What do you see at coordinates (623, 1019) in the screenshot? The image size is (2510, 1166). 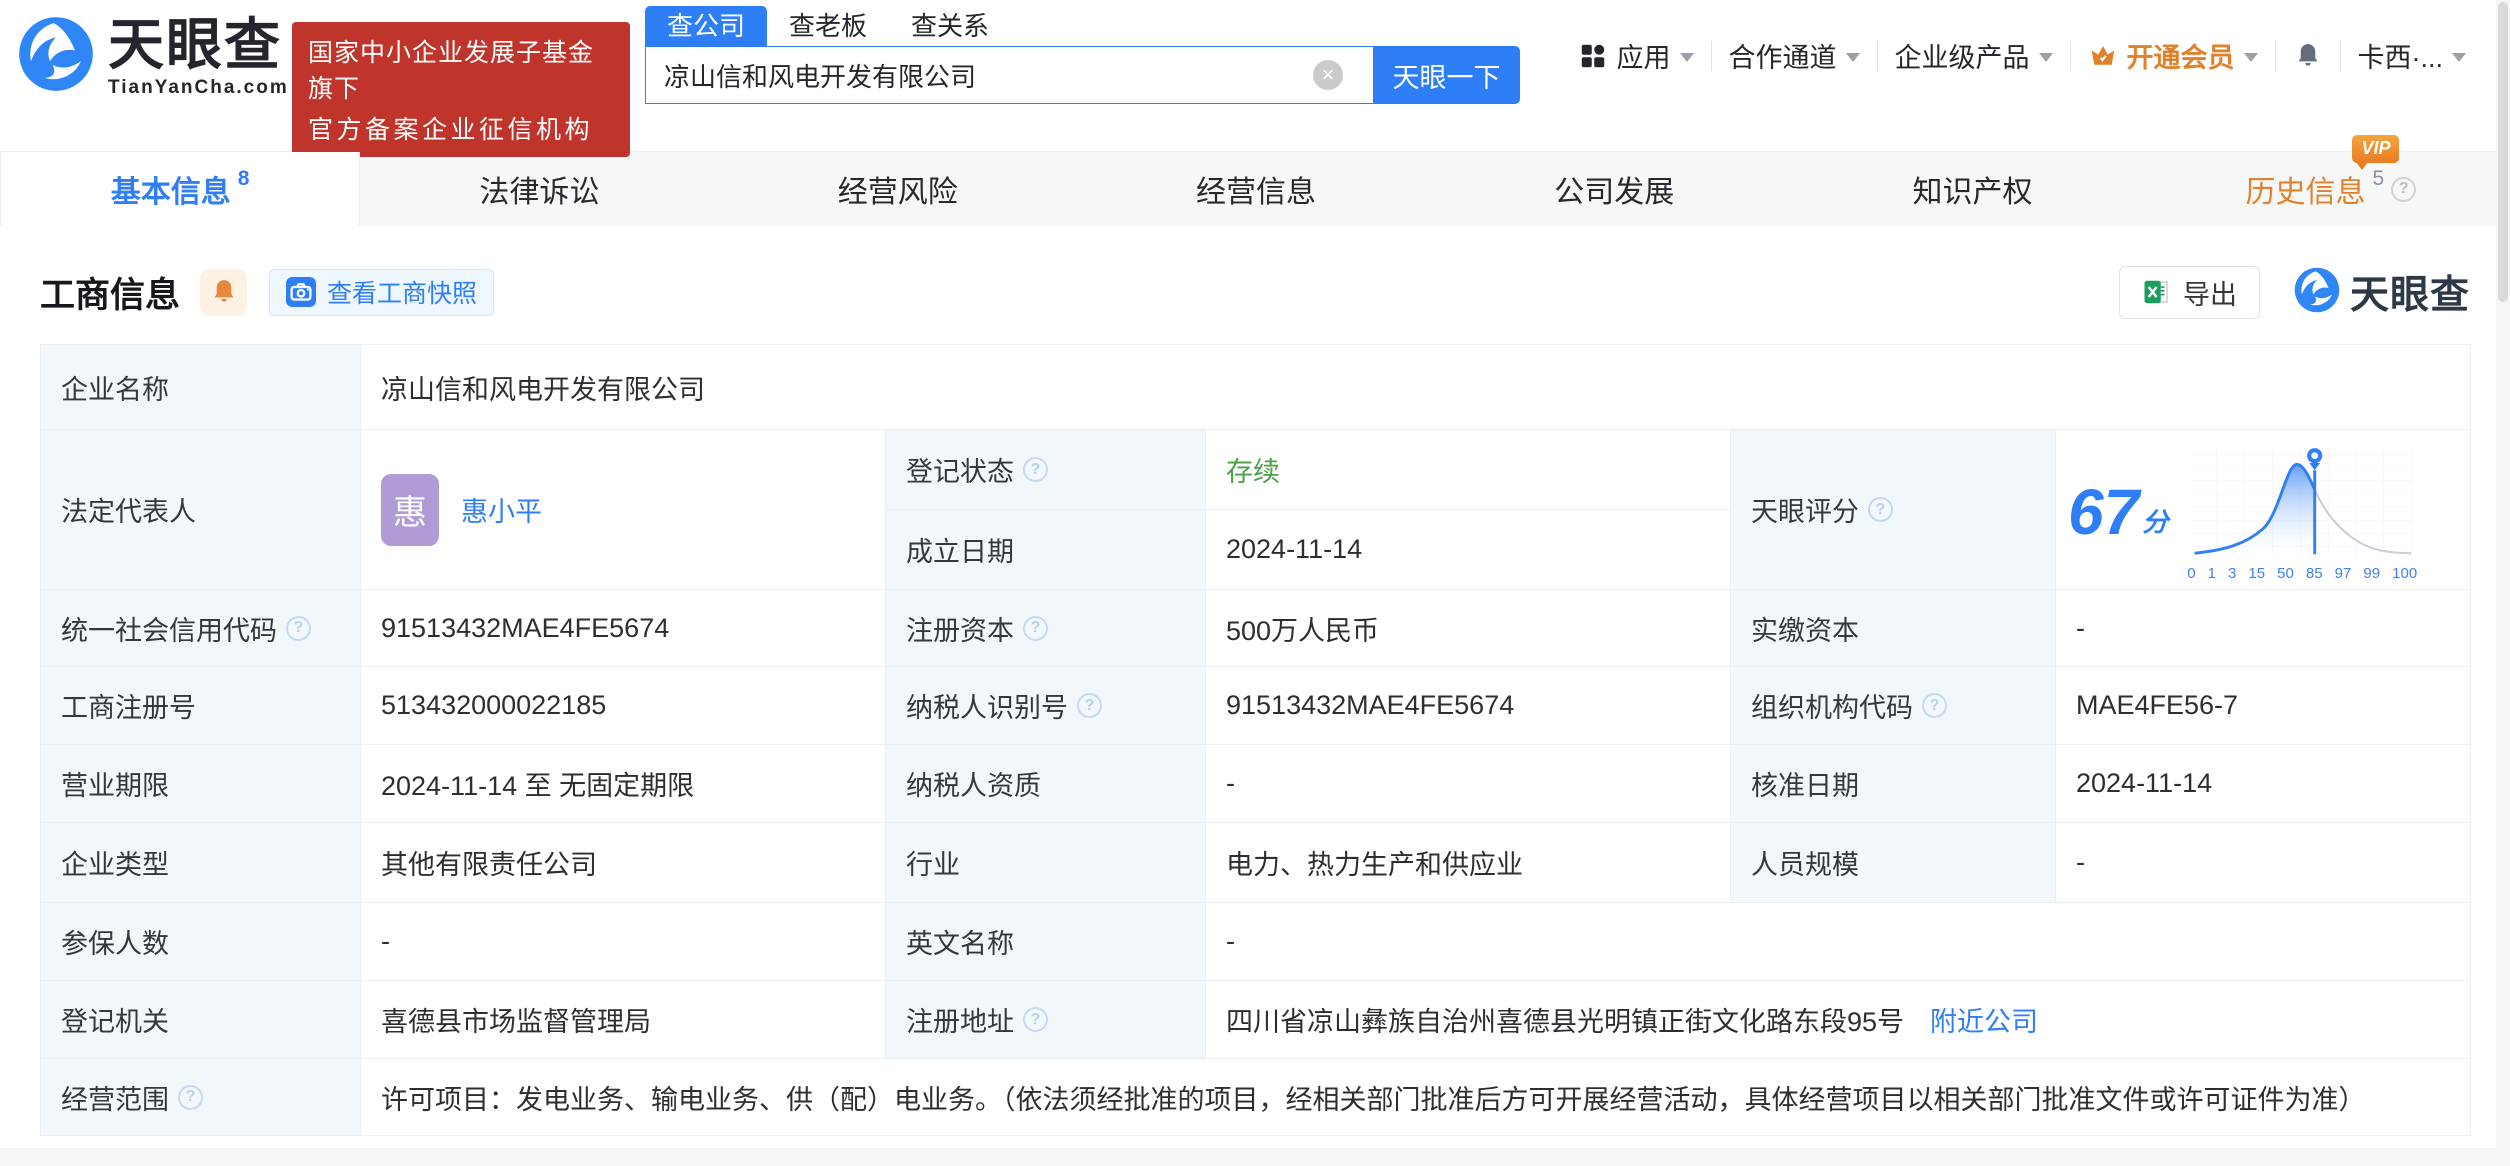 I see `reg-authority-value: 喜德县市场监督管理局` at bounding box center [623, 1019].